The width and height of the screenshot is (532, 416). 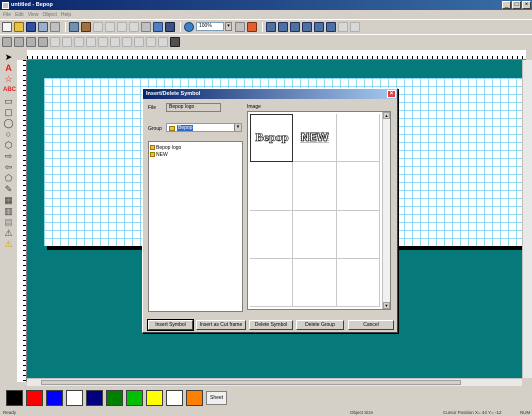 What do you see at coordinates (8, 123) in the screenshot?
I see `ellipse-tool-icon: ◯` at bounding box center [8, 123].